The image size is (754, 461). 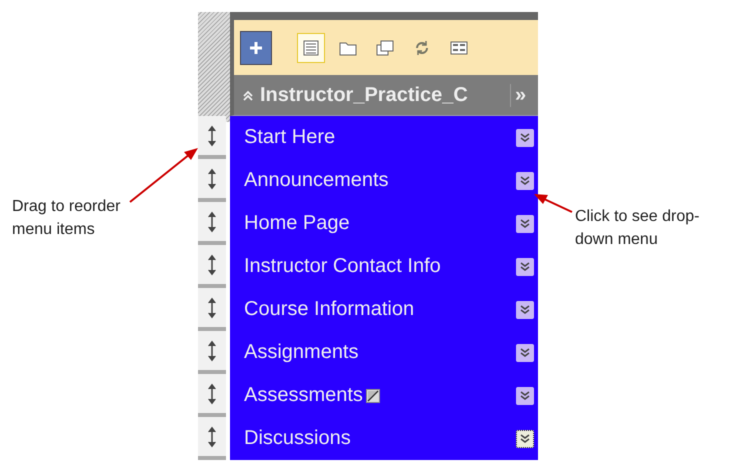 What do you see at coordinates (248, 95) in the screenshot?
I see `collapse-icon` at bounding box center [248, 95].